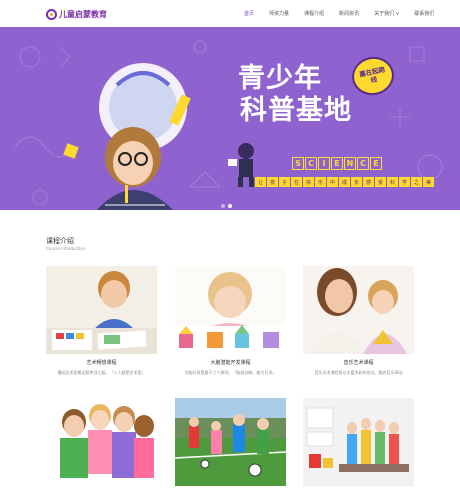 This screenshot has width=460, height=488. What do you see at coordinates (424, 13) in the screenshot?
I see `nav-contact: 联系我们` at bounding box center [424, 13].